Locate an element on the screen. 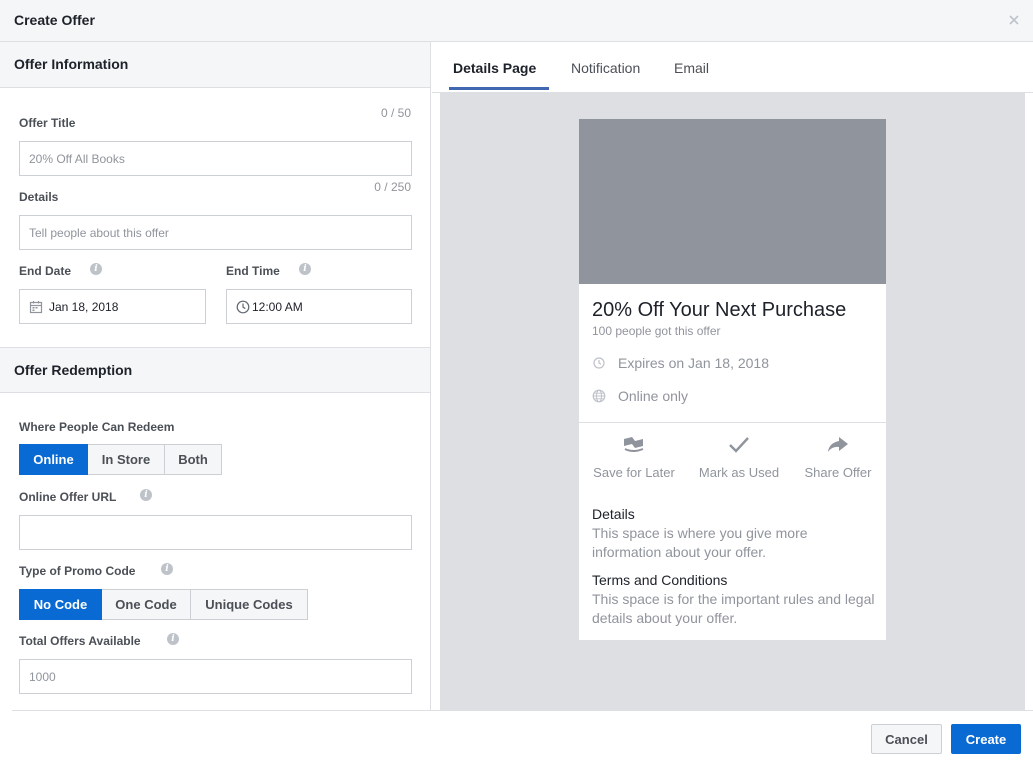 Image resolution: width=1033 pixels, height=766 pixels. where-redeem-selector: Online In Store Both is located at coordinates (120, 459).